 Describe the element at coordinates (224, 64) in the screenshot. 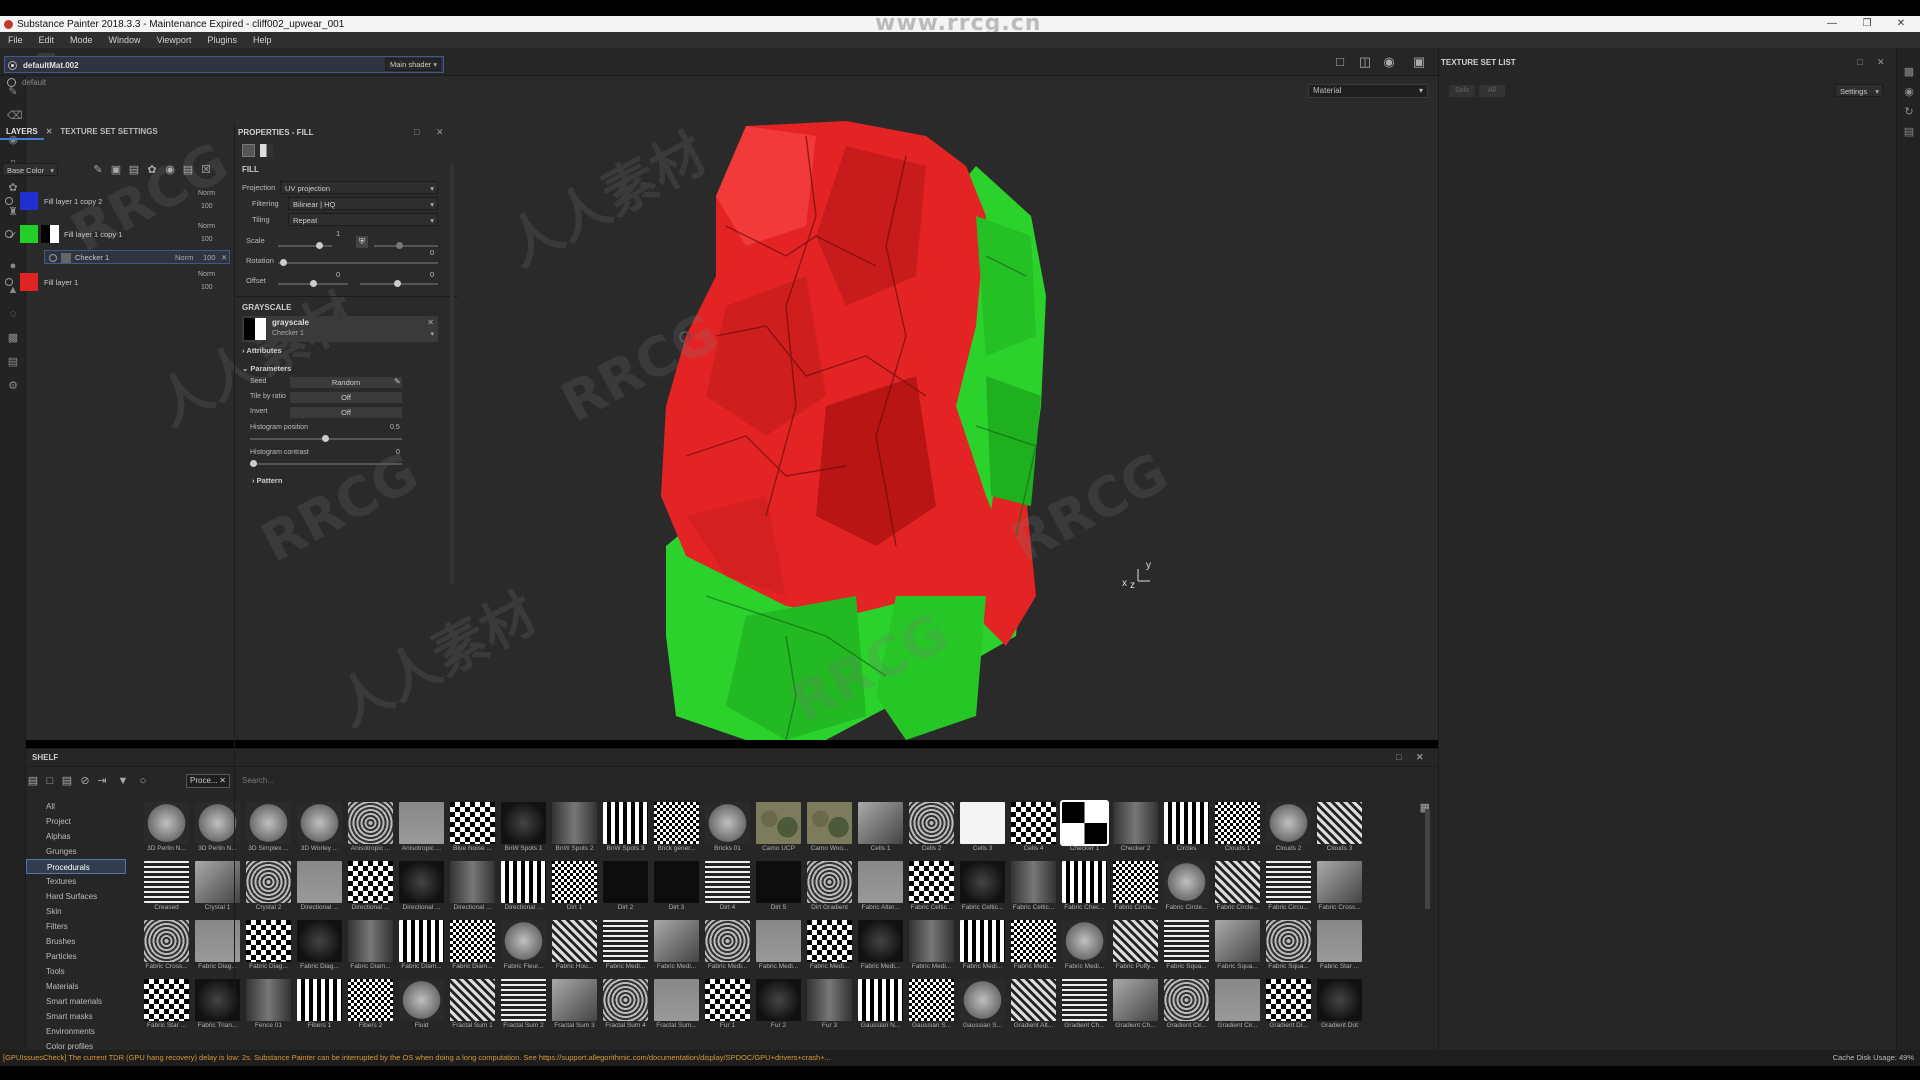

I see `texture-set-row: defaultMat.002 Main shader ▾` at that location.